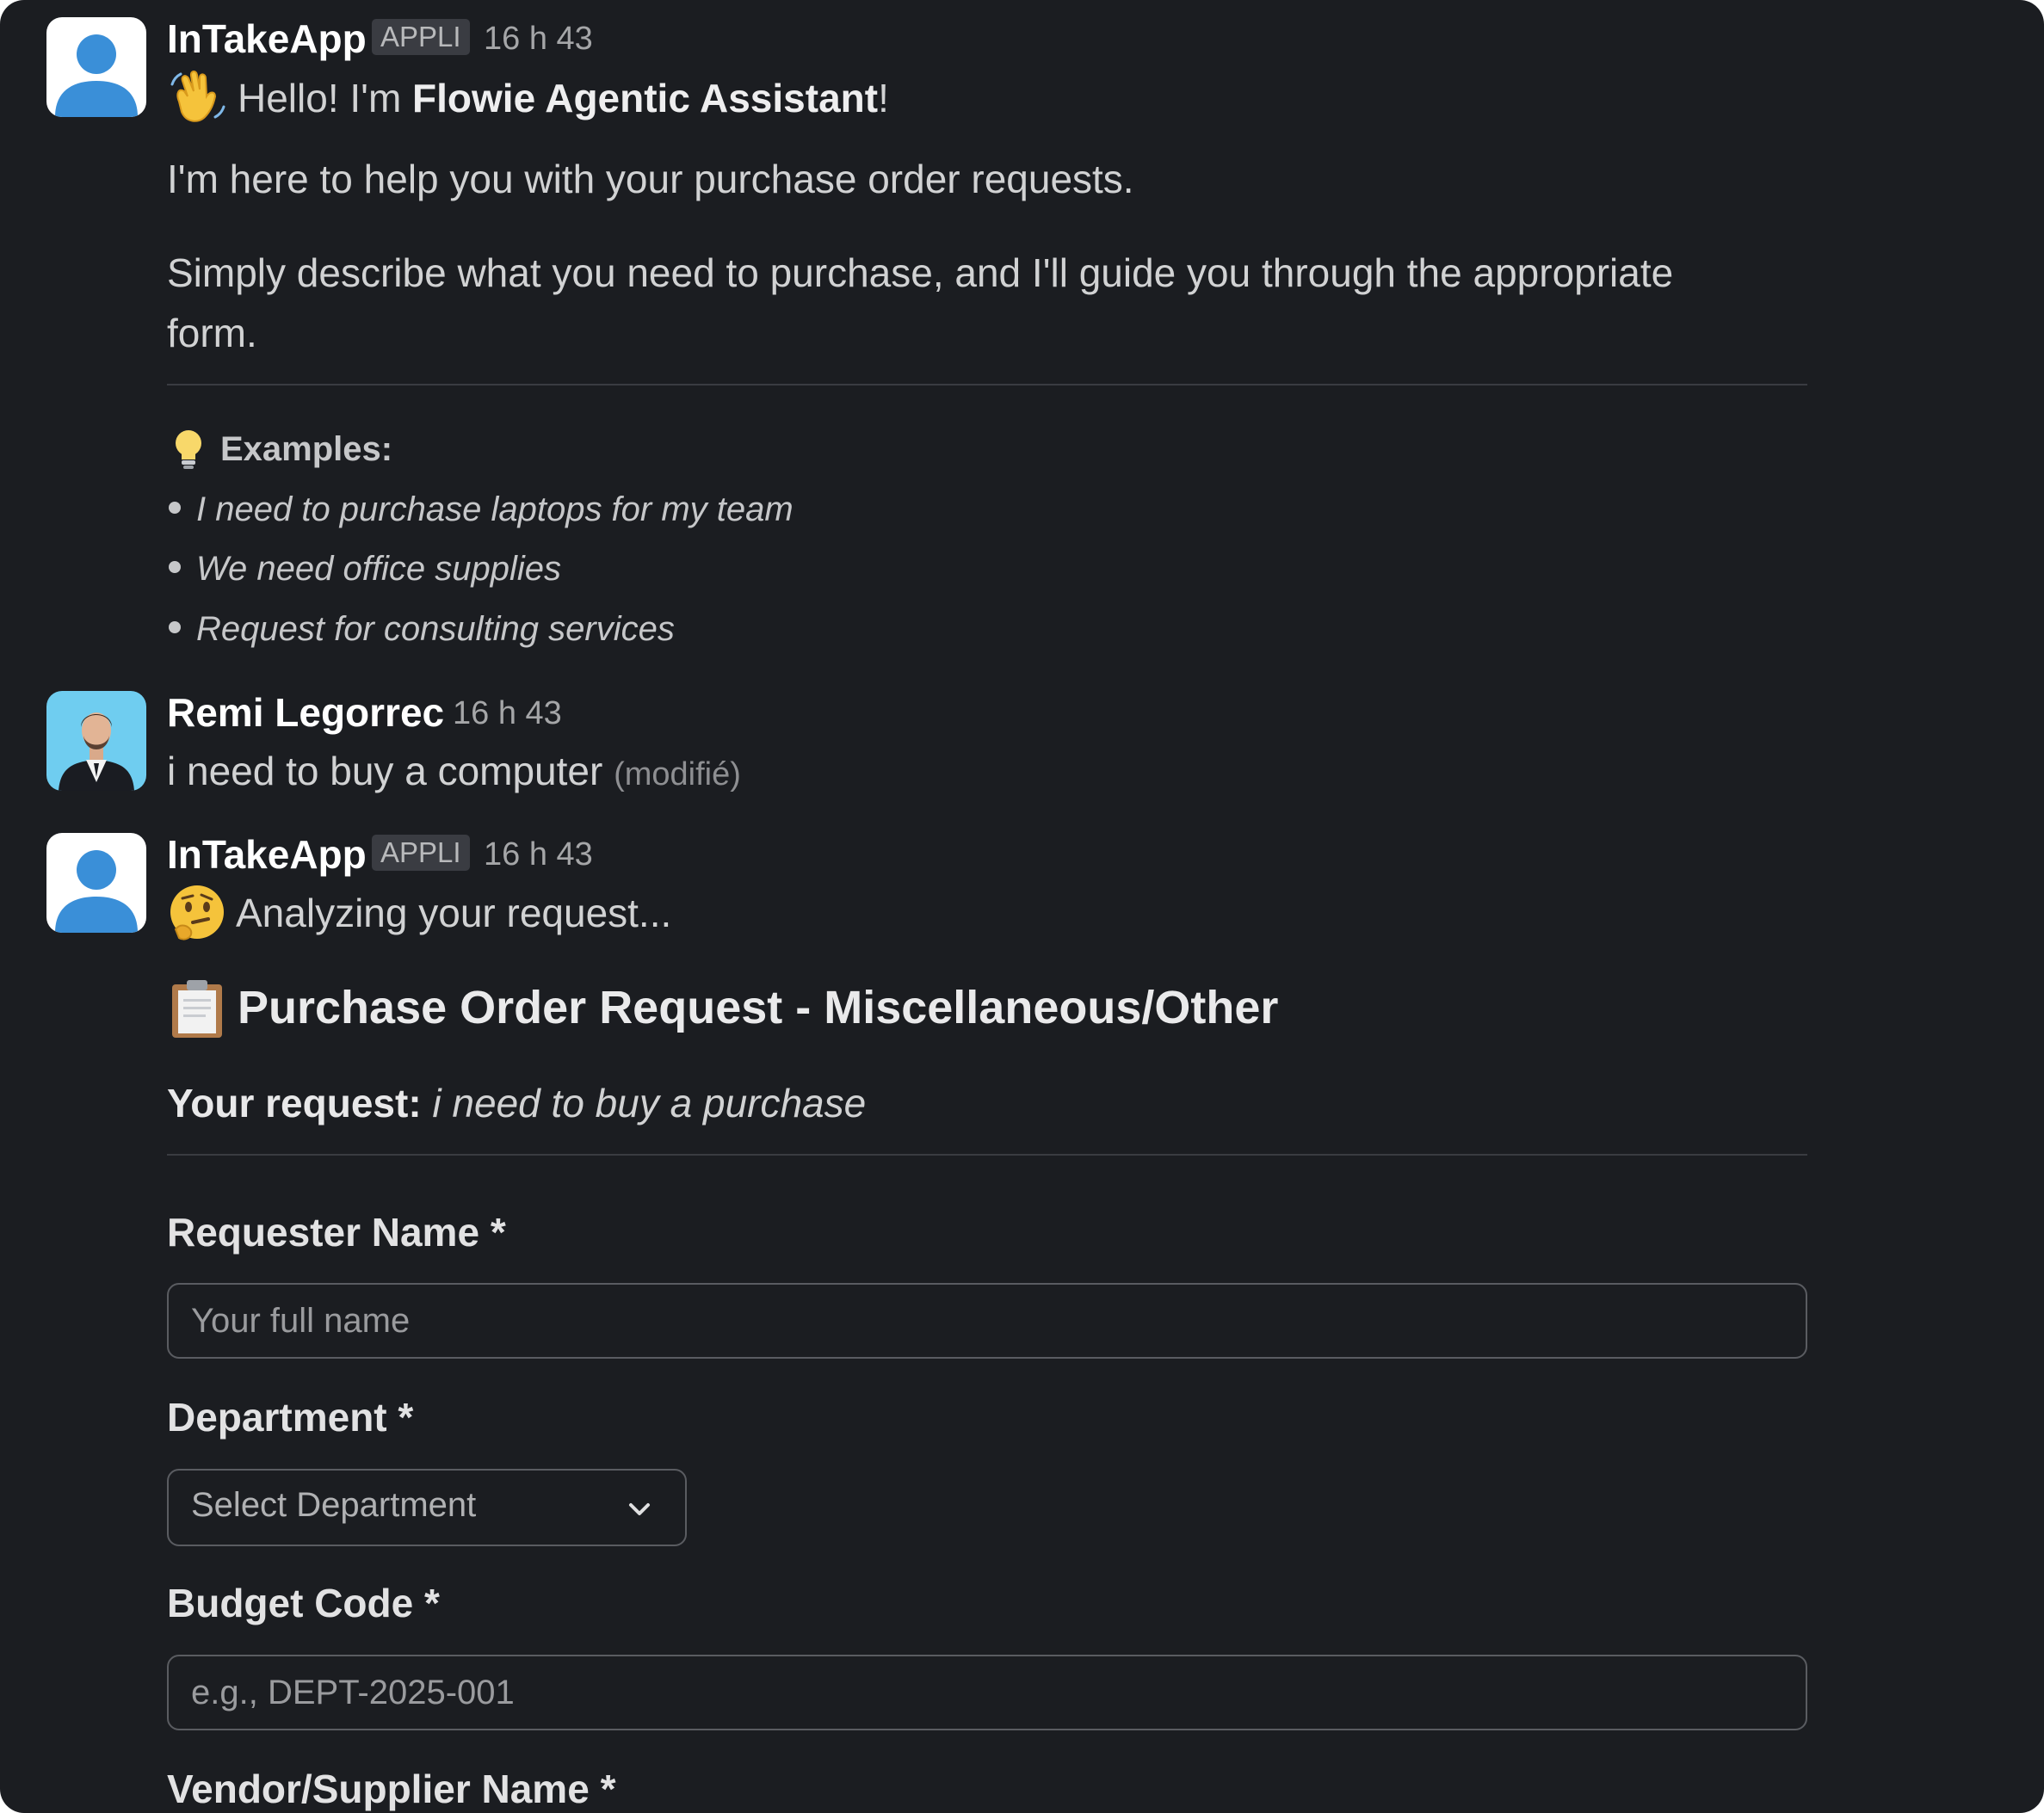  What do you see at coordinates (305, 712) in the screenshot?
I see `author-name: Remi Legorrec` at bounding box center [305, 712].